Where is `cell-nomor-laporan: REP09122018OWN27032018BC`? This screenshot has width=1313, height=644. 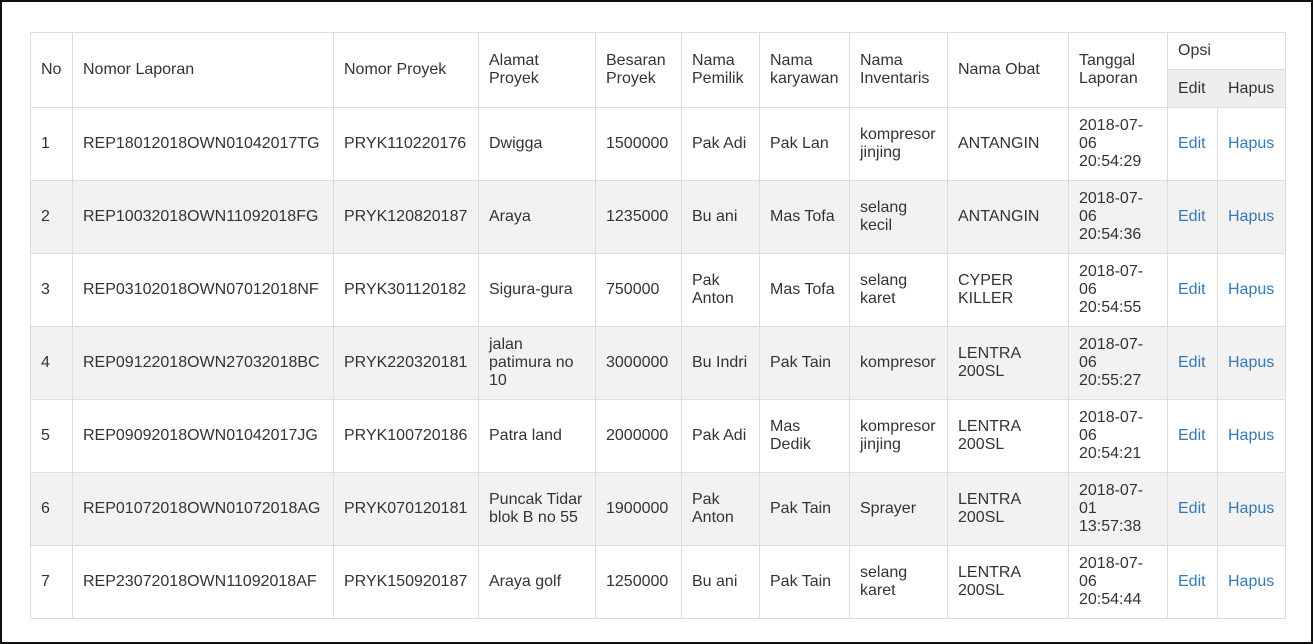
cell-nomor-laporan: REP09122018OWN27032018BC is located at coordinates (203, 363).